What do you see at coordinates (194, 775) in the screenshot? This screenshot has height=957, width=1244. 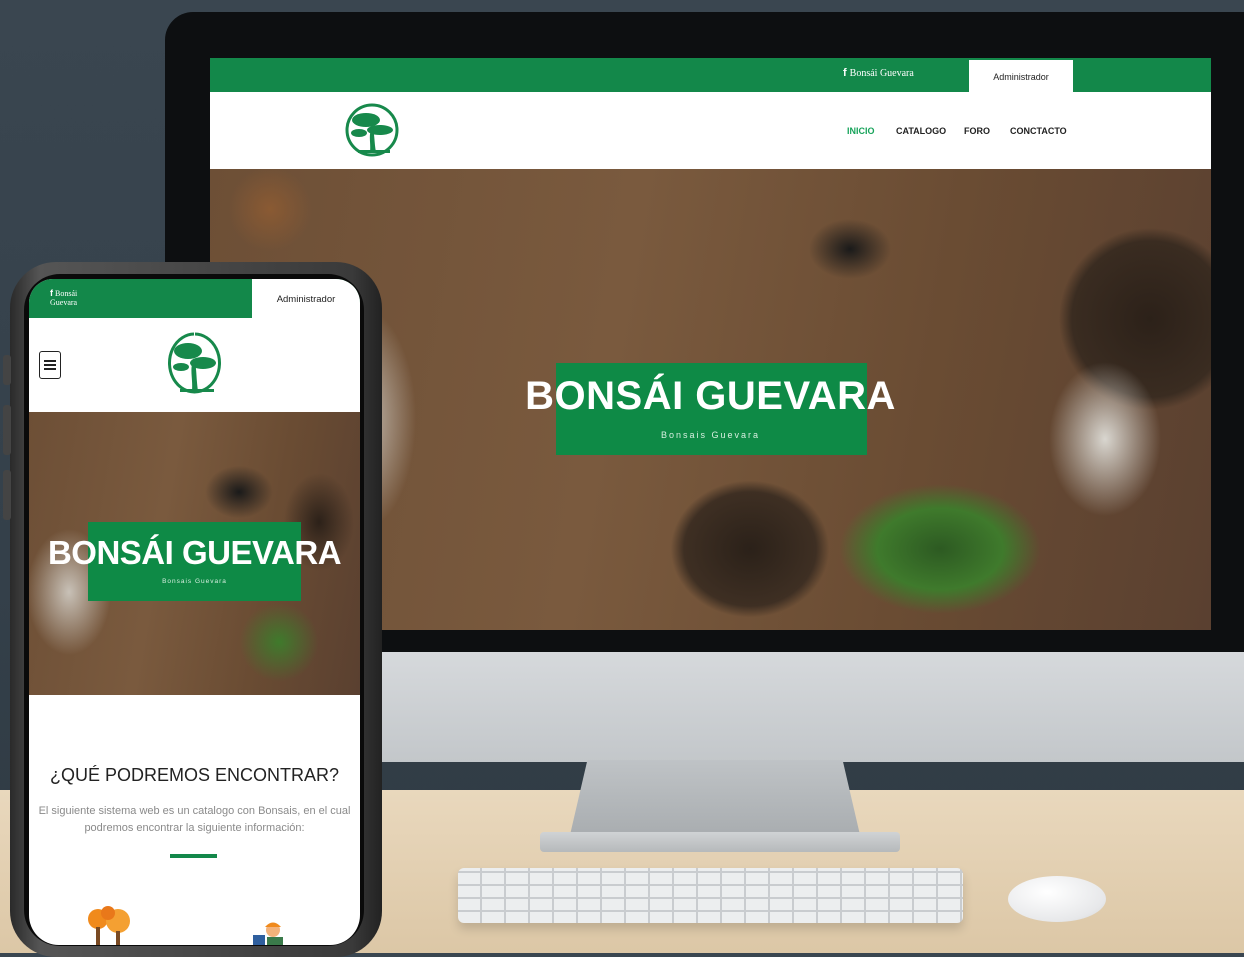 I see `section-title: ¿QUÉ PODREMOS ENCONTRAR?` at bounding box center [194, 775].